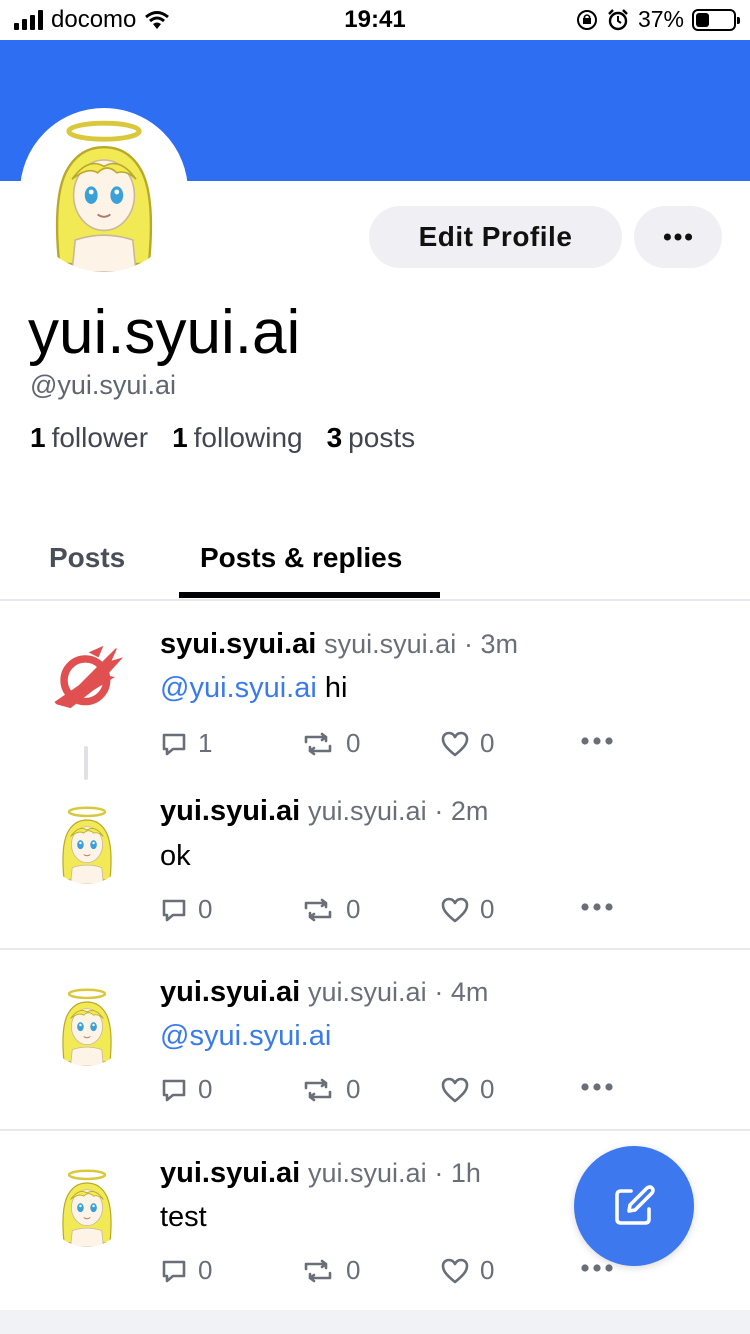 The width and height of the screenshot is (750, 1334). I want to click on followers-stat: 1 follower, so click(89, 438).